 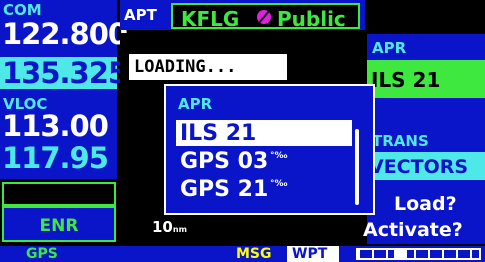 What do you see at coordinates (419, 167) in the screenshot?
I see `trans-value: VECTORS` at bounding box center [419, 167].